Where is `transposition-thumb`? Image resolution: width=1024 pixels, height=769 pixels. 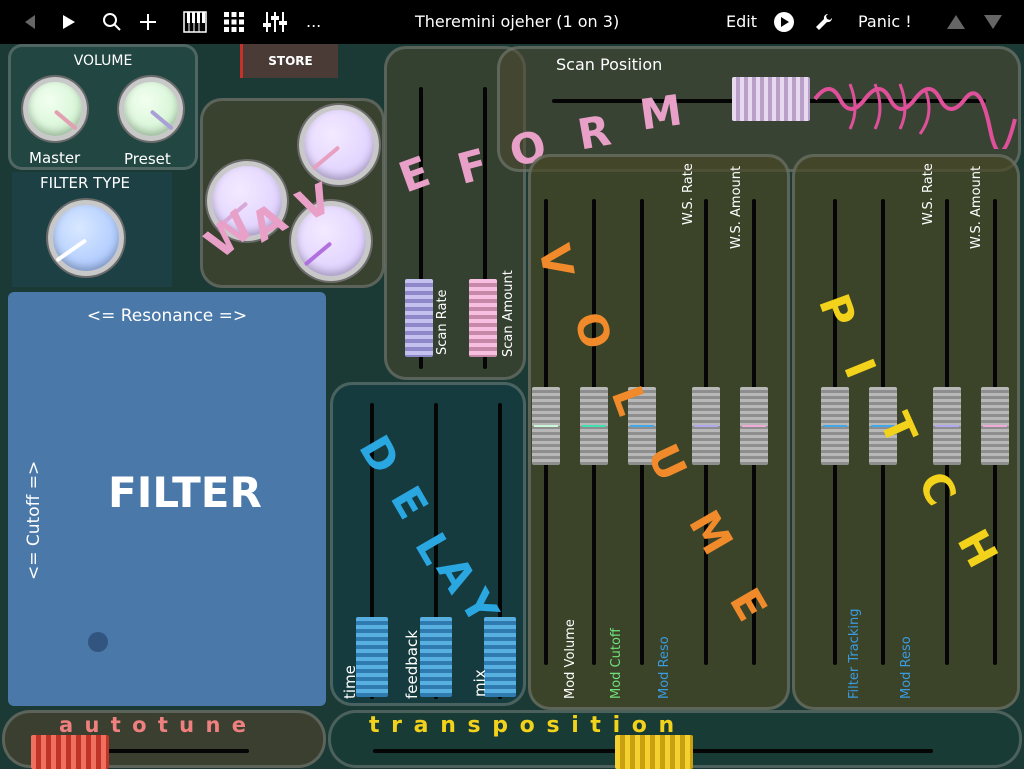
transposition-thumb is located at coordinates (654, 752).